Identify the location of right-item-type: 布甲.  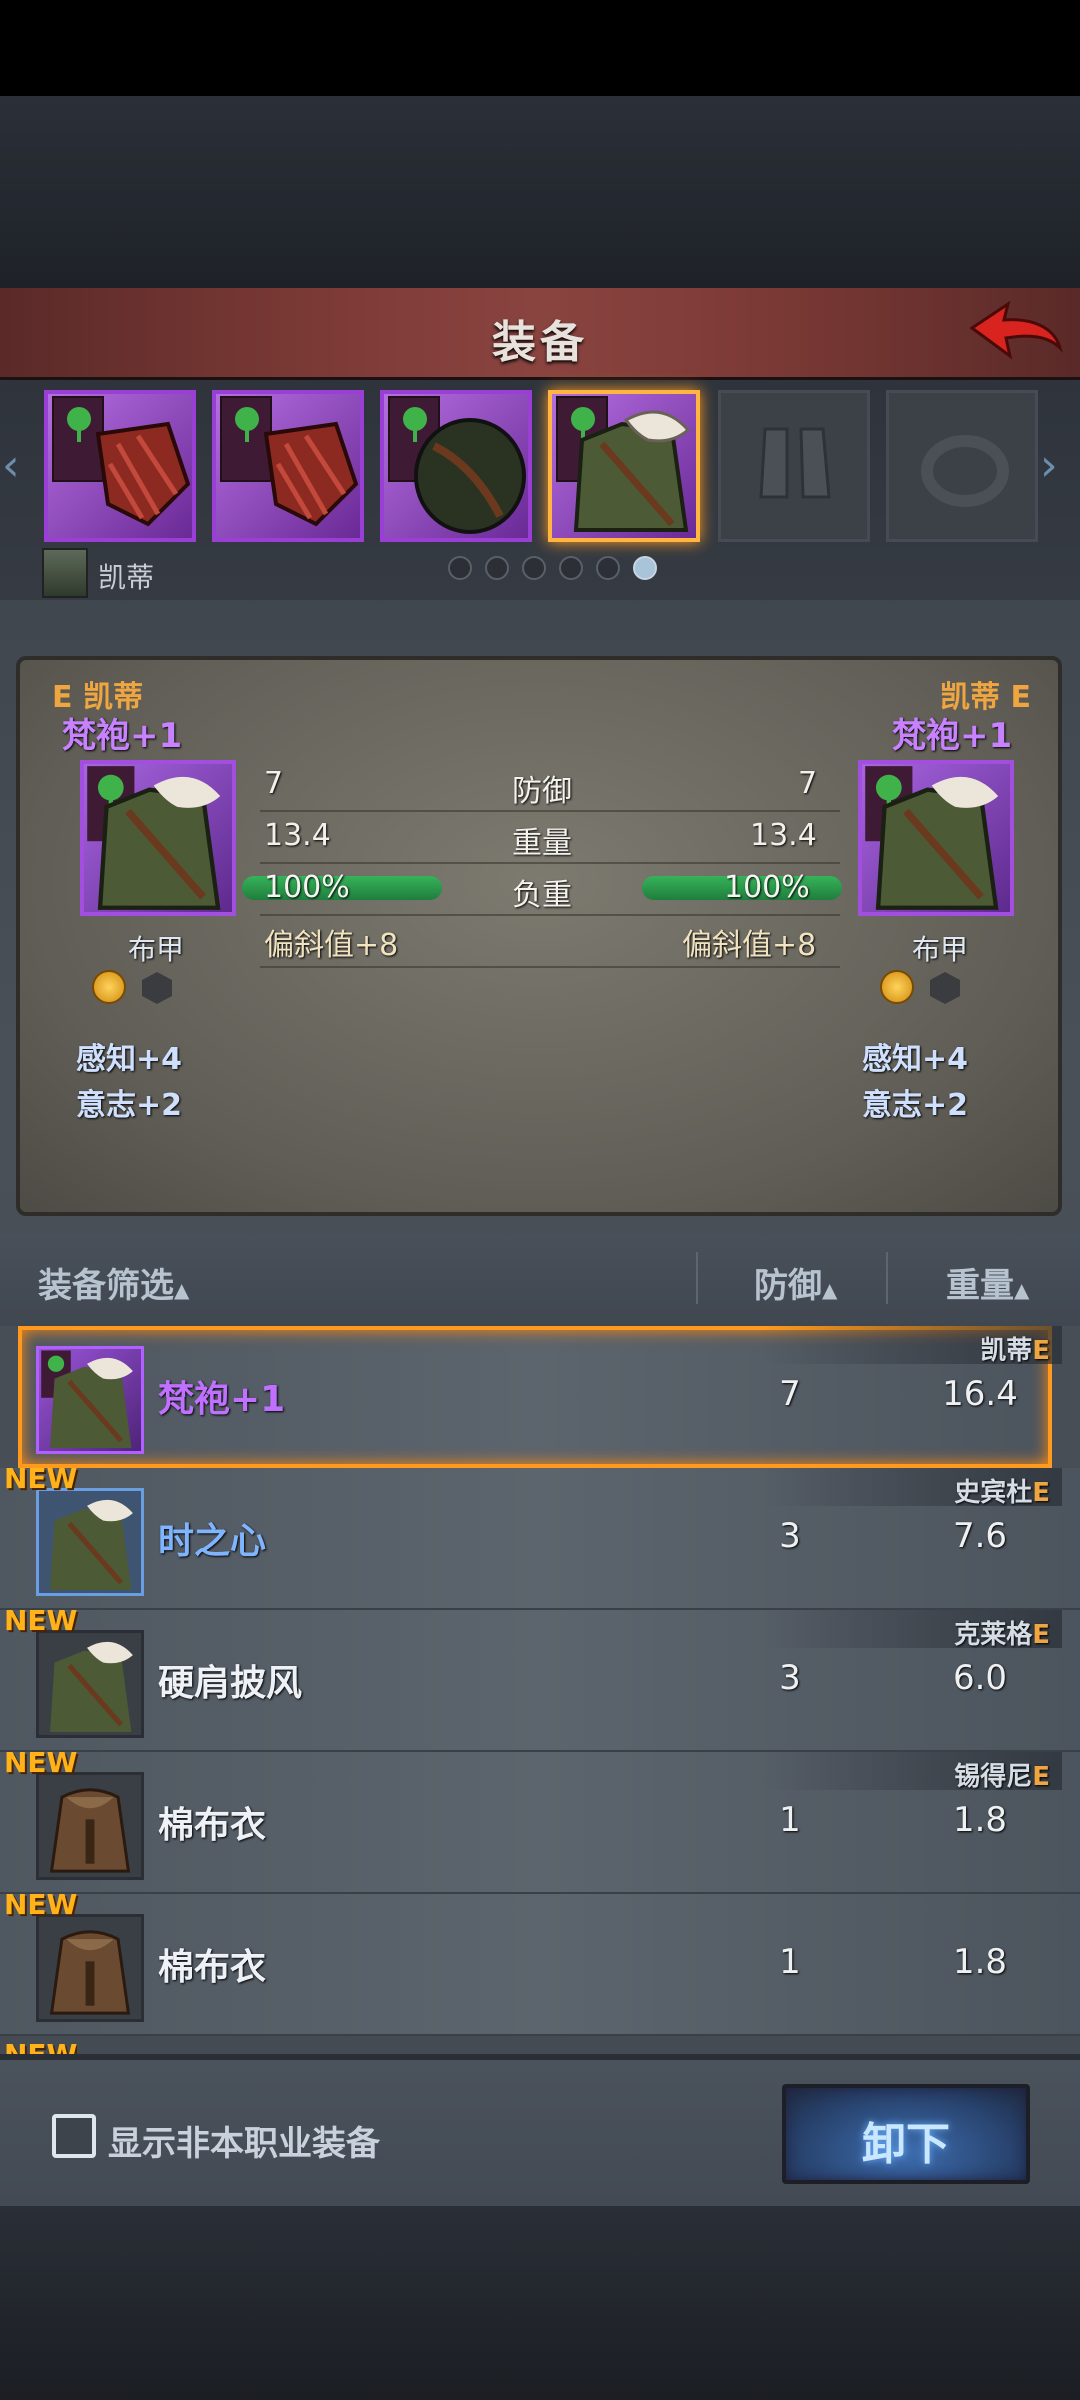
(940, 949).